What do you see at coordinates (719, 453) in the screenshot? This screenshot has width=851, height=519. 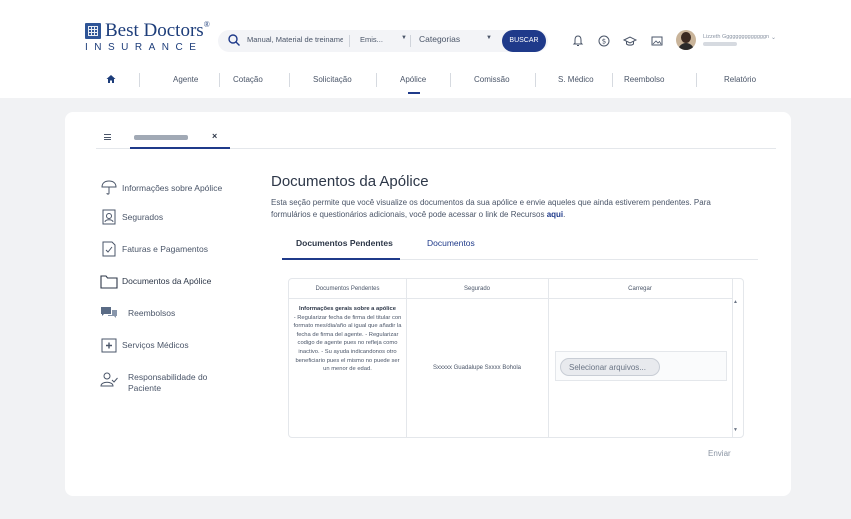 I see `send-button: Enviar` at bounding box center [719, 453].